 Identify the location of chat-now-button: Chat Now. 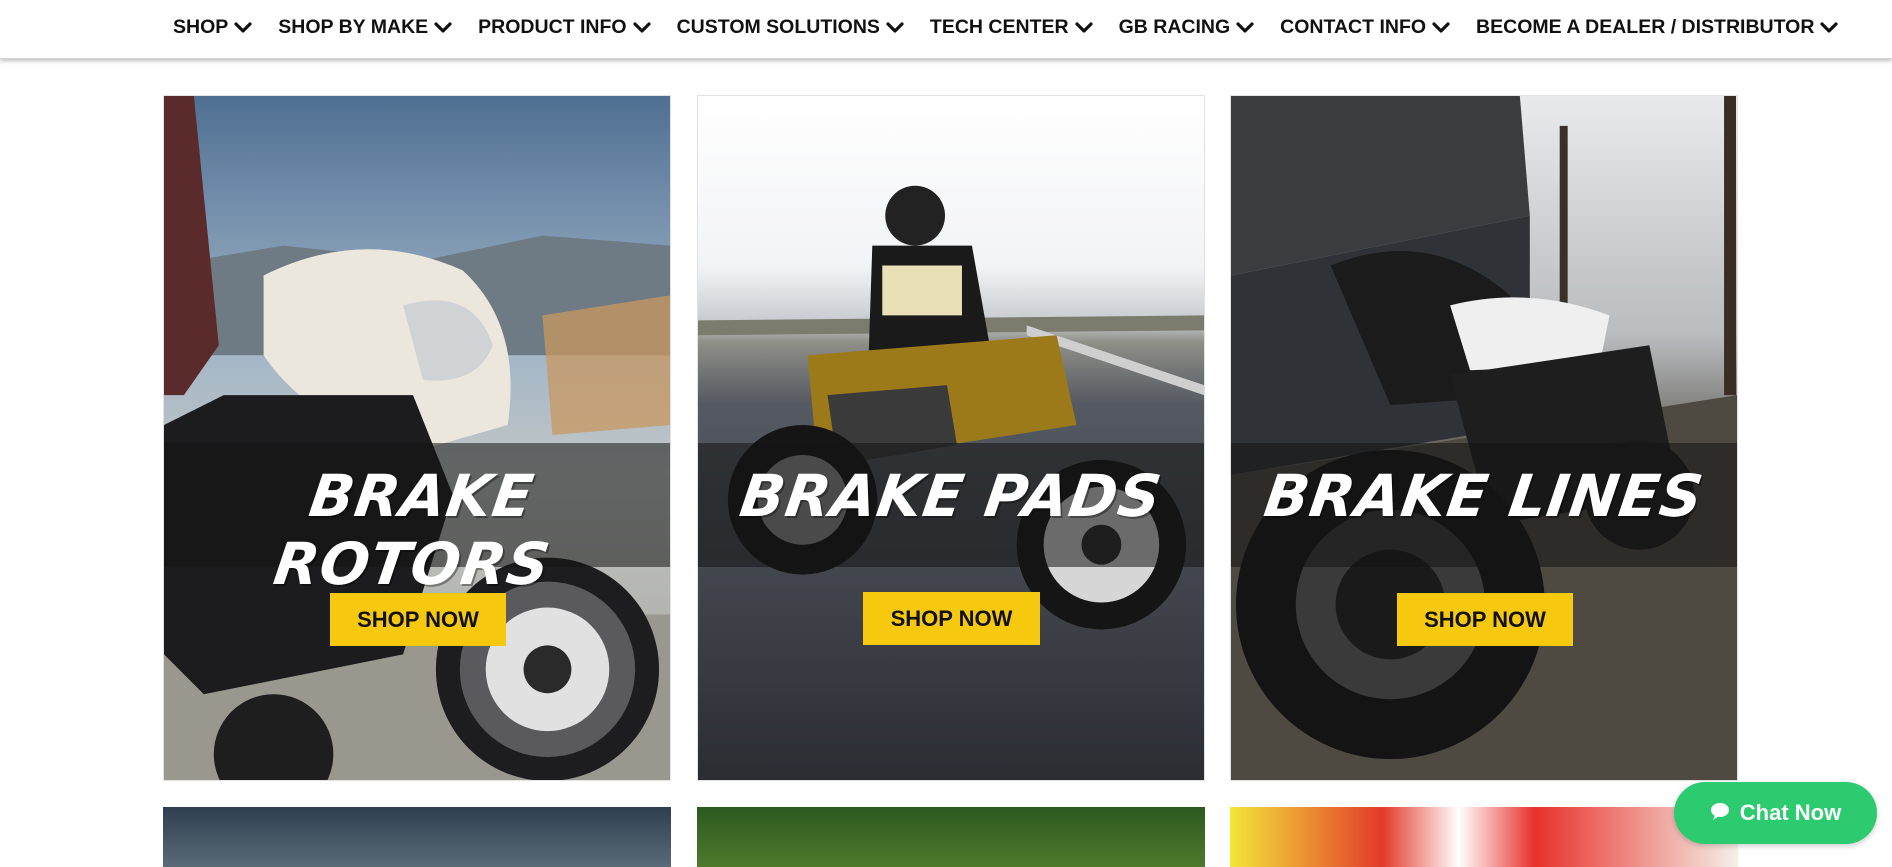
(1775, 813).